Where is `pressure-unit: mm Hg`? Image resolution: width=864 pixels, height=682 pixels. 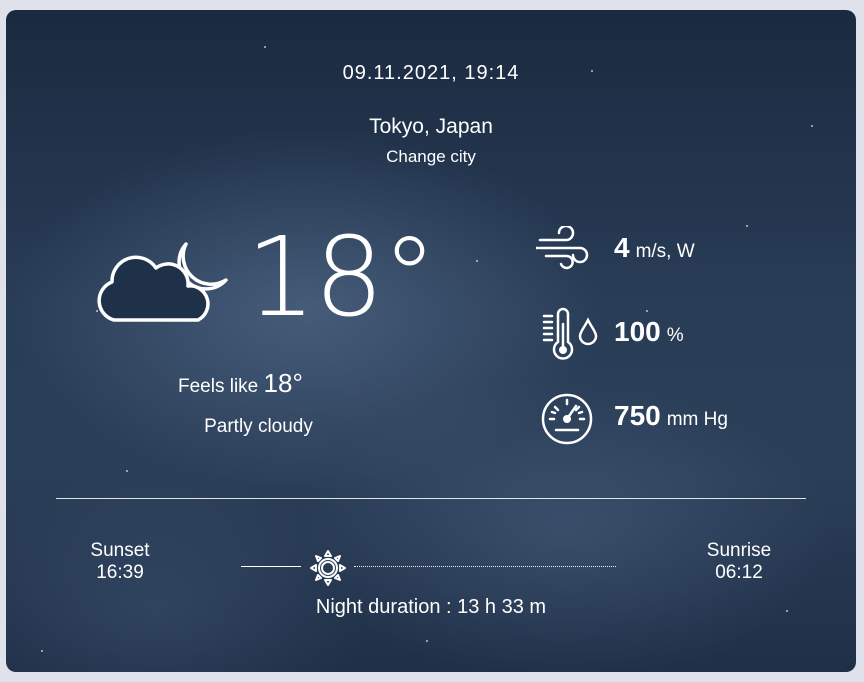 pressure-unit: mm Hg is located at coordinates (697, 419).